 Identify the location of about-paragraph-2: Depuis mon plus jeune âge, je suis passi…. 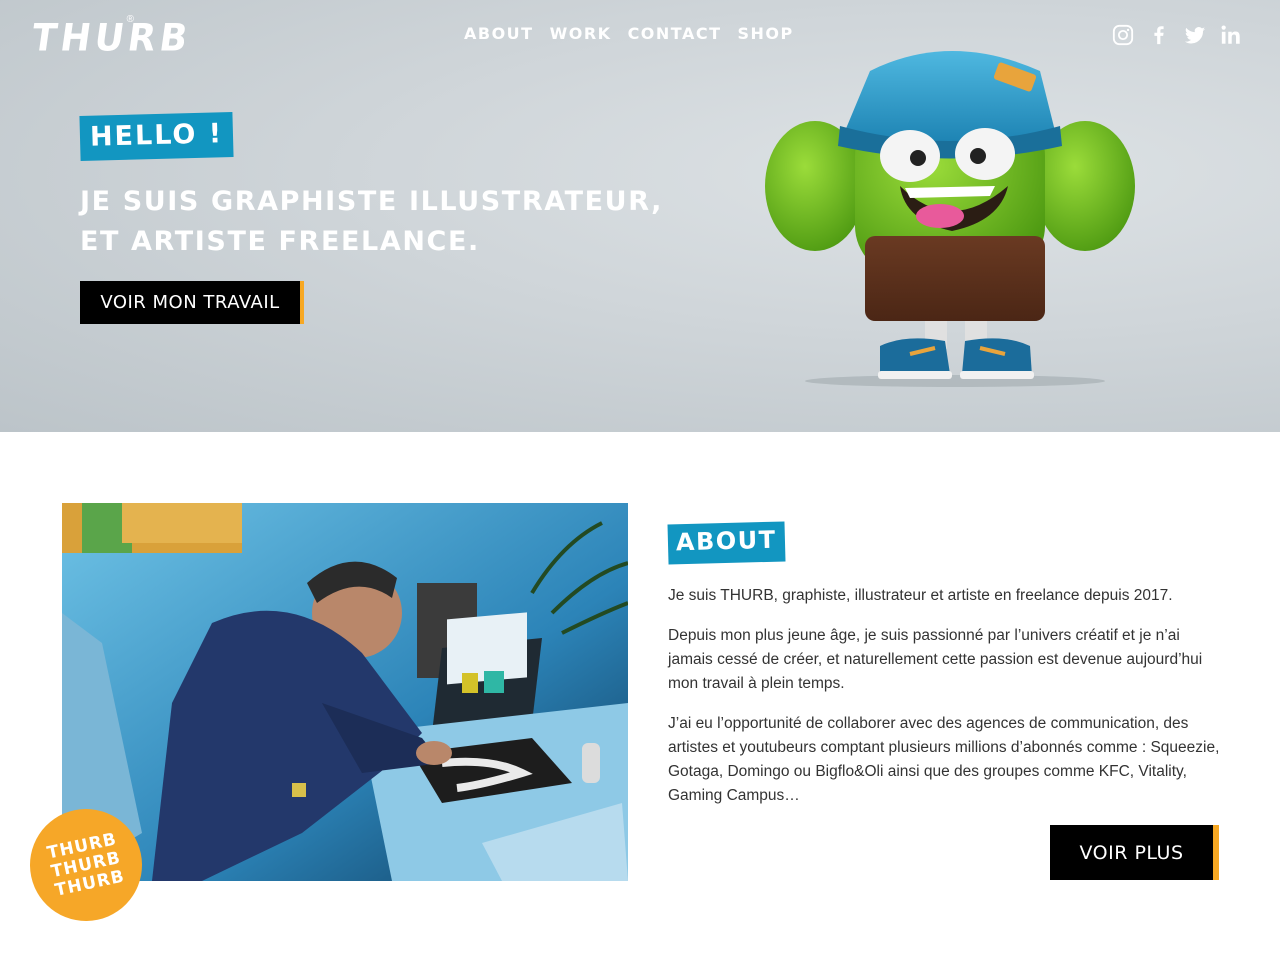
(935, 659).